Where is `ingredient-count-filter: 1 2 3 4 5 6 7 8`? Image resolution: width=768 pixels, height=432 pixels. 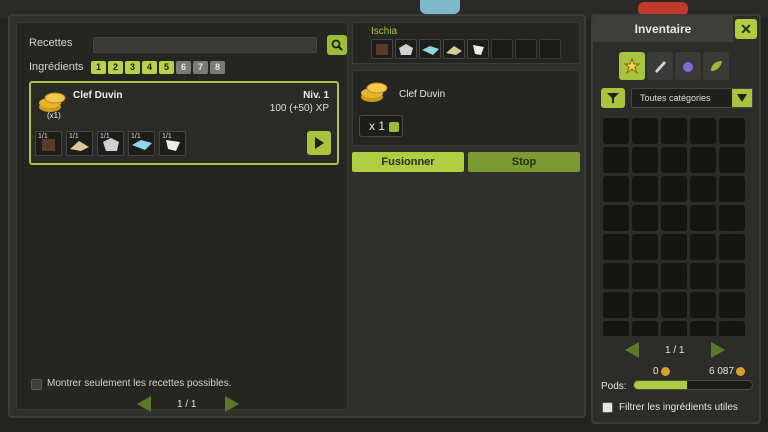
ingredient-count-filter: 1 2 3 4 5 6 7 8 is located at coordinates (158, 67).